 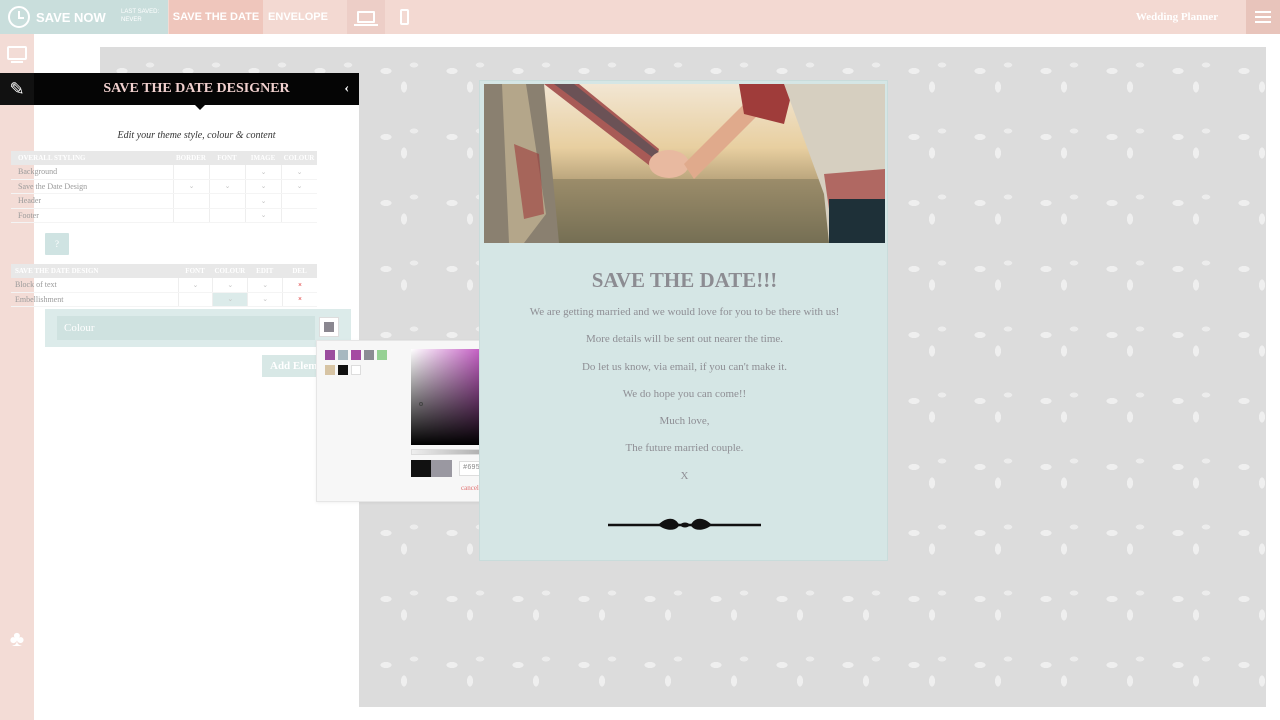 What do you see at coordinates (196, 135) in the screenshot?
I see `panel-subtitle: Edit your theme style, colour & content` at bounding box center [196, 135].